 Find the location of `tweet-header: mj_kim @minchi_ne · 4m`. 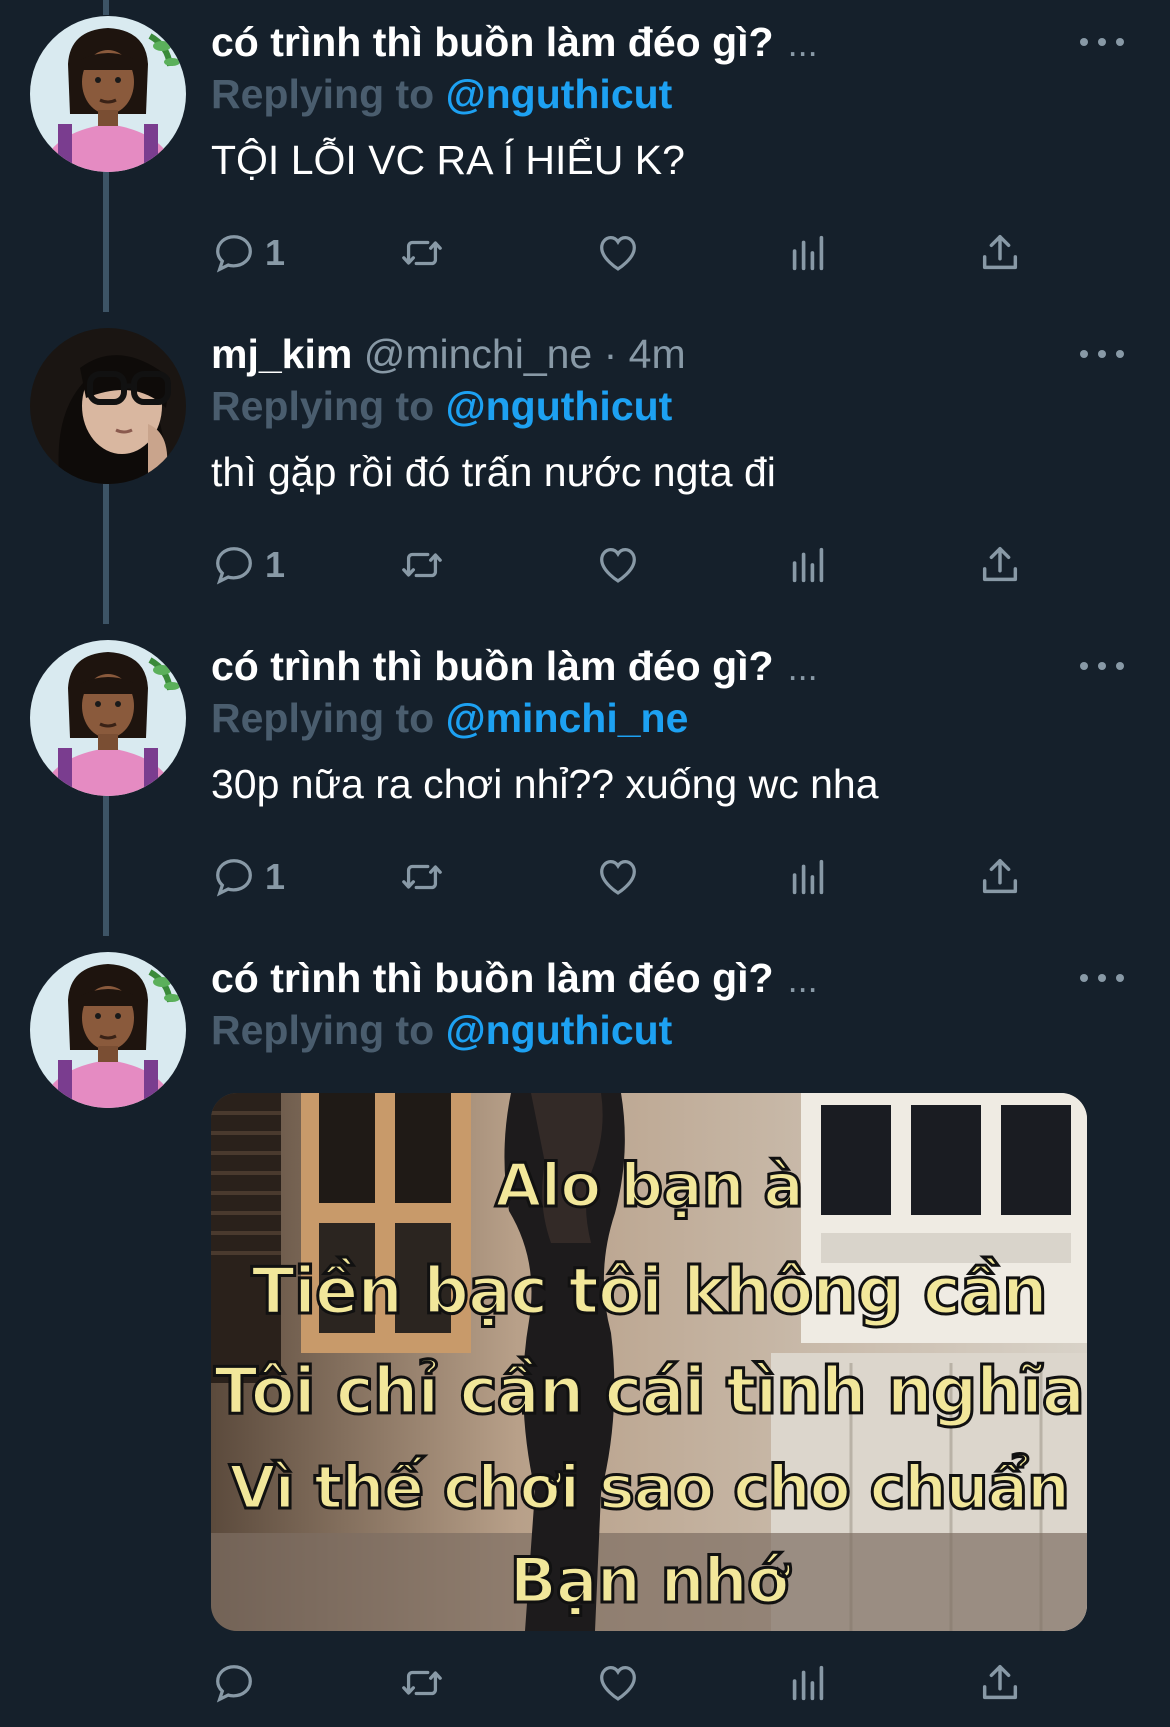

tweet-header: mj_kim @minchi_ne · 4m is located at coordinates (651, 354).